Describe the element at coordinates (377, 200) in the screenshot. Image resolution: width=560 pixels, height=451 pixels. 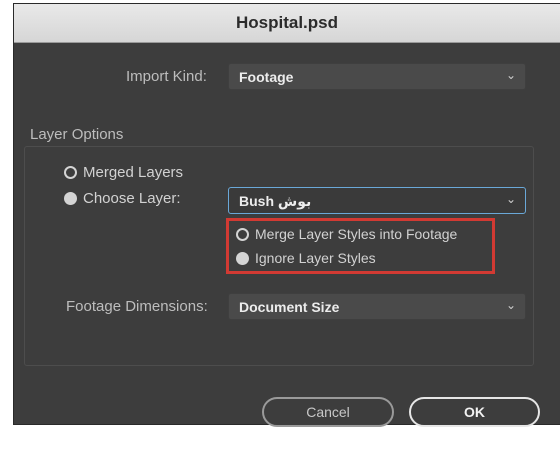
I see `choose-layer-dropdown: Bush بوش ⌄` at that location.